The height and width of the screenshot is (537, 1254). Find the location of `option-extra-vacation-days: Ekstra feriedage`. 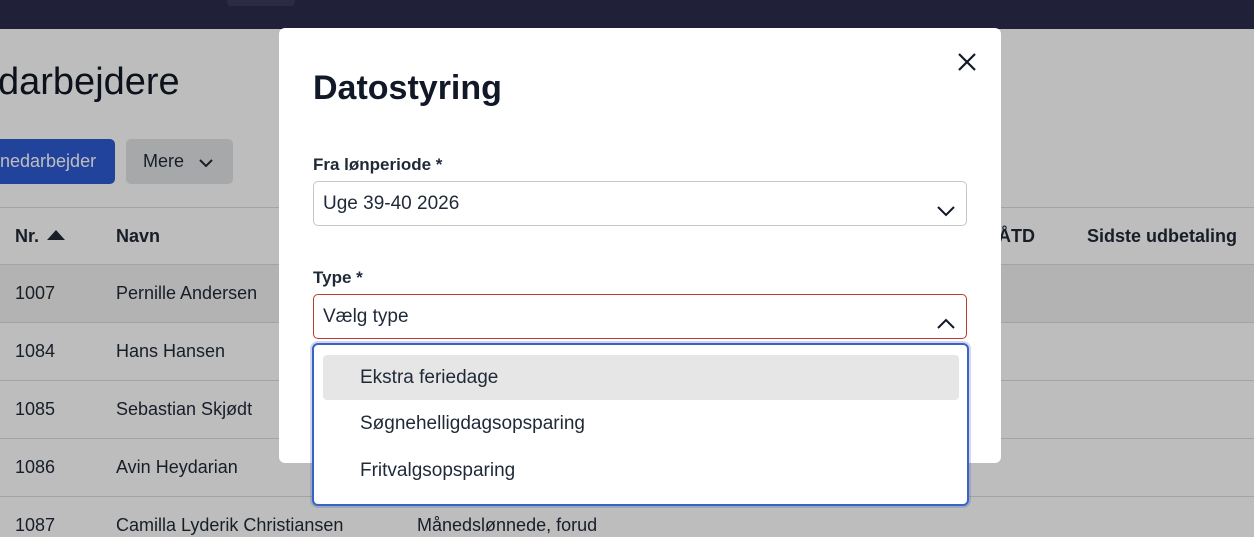

option-extra-vacation-days: Ekstra feriedage is located at coordinates (641, 377).